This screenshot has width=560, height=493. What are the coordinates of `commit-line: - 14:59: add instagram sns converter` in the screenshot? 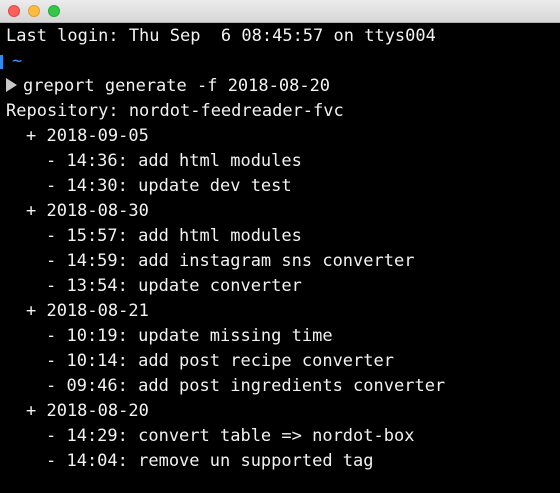 It's located at (230, 261).